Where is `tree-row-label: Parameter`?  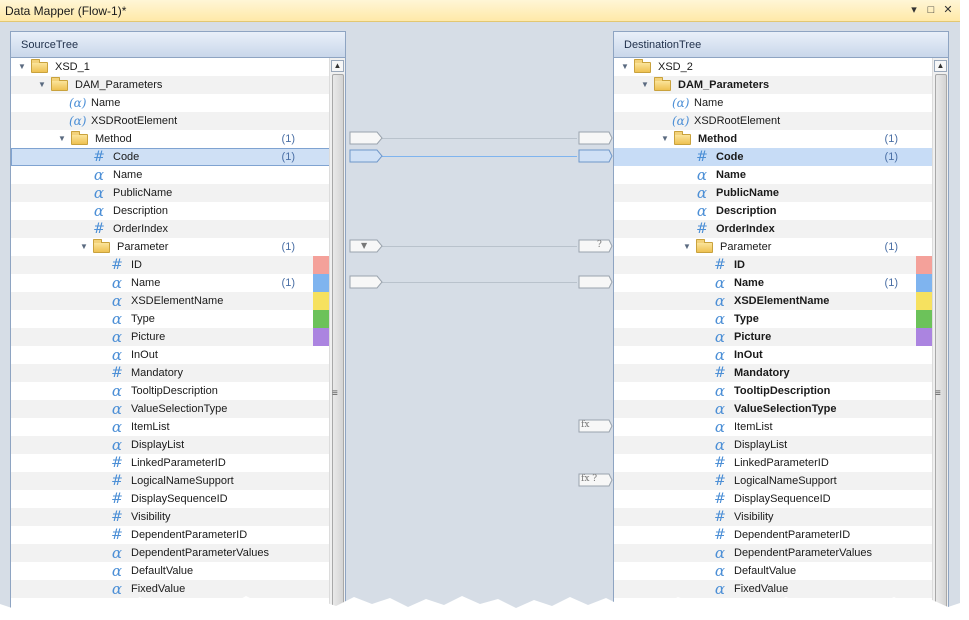 tree-row-label: Parameter is located at coordinates (746, 247).